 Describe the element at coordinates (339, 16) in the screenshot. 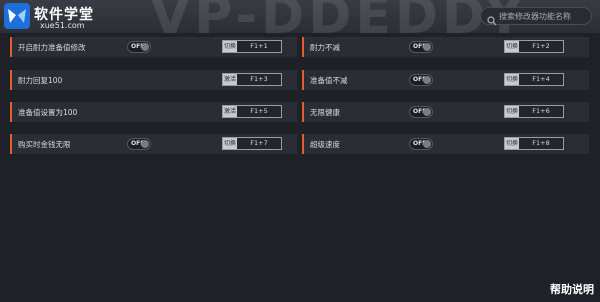

I see `game-banner: VP-DDEDDY` at that location.